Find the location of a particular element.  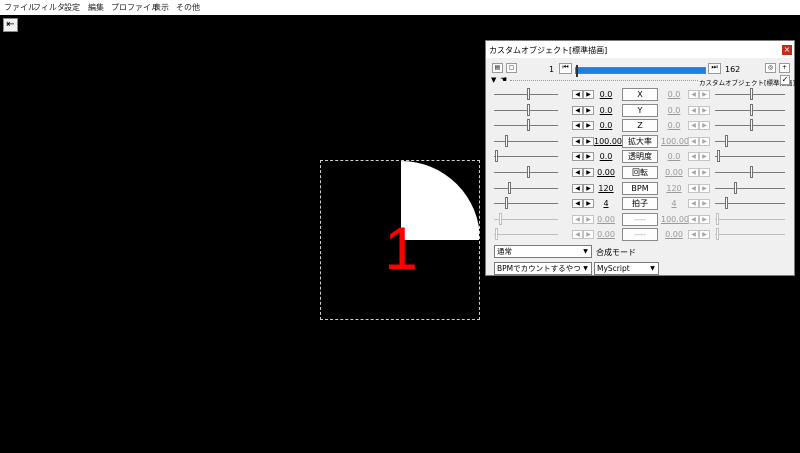

param-start-value: 100.00 is located at coordinates (608, 141).